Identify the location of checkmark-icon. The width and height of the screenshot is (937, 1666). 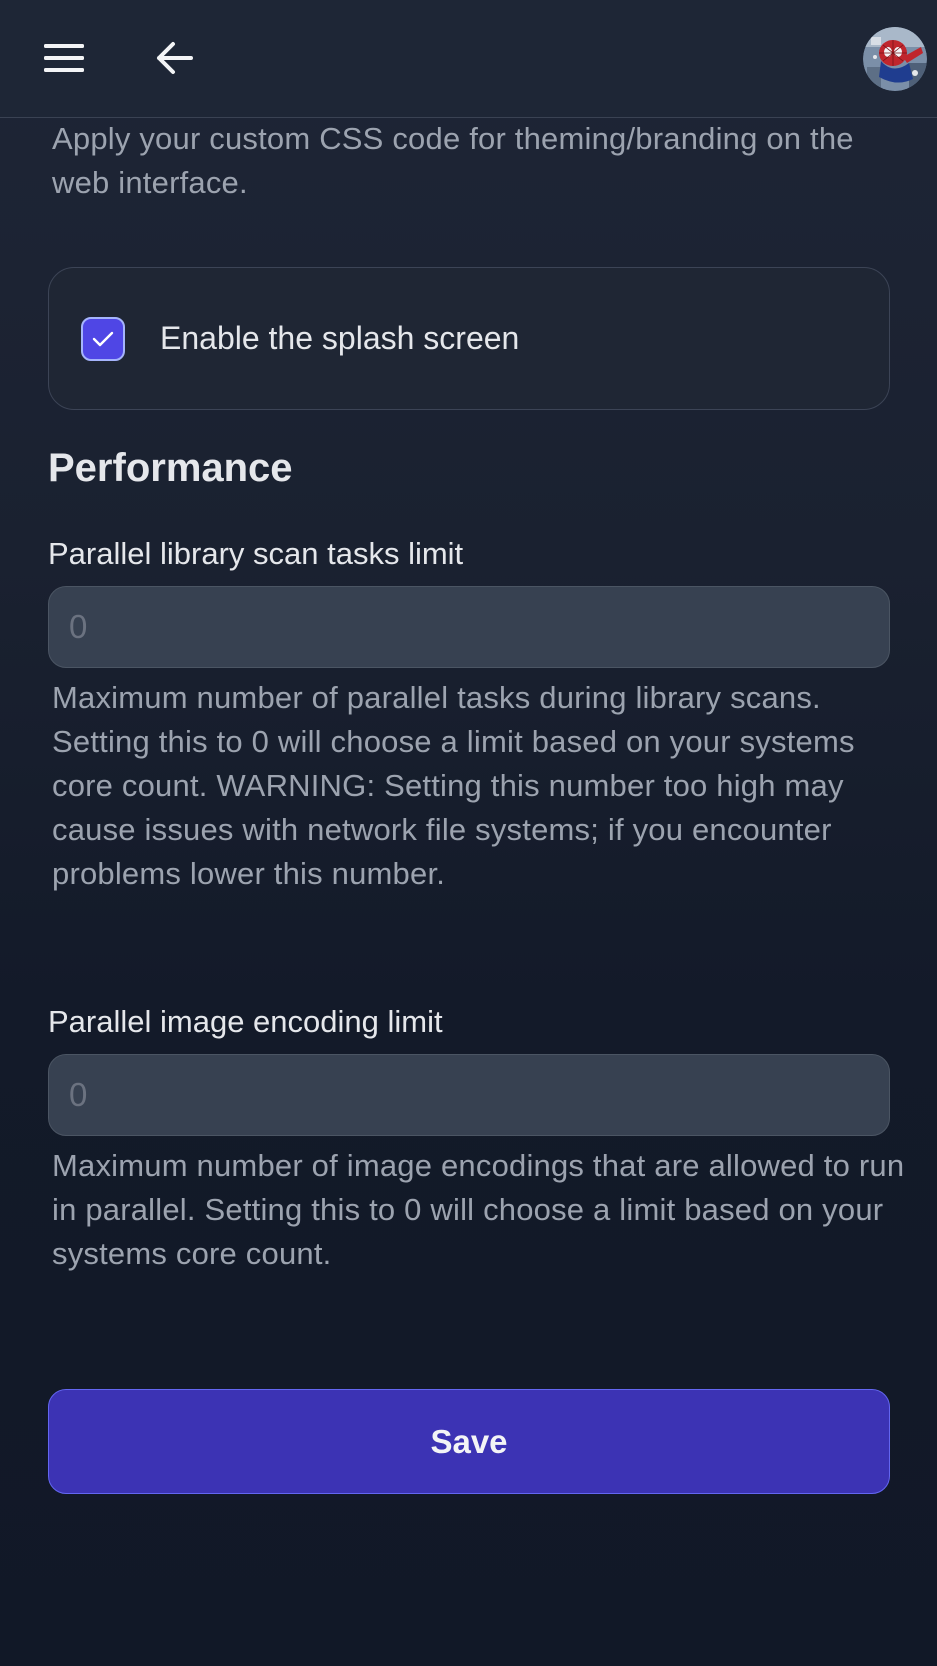
(103, 338).